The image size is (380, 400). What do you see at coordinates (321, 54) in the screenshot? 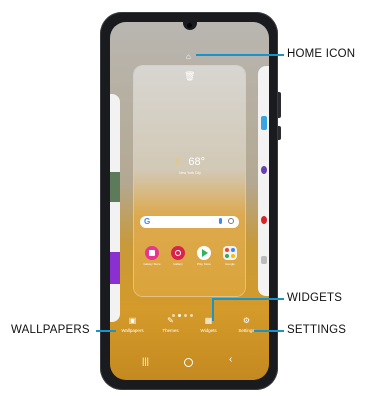
I see `home-icon-callout: HOME ICON` at bounding box center [321, 54].